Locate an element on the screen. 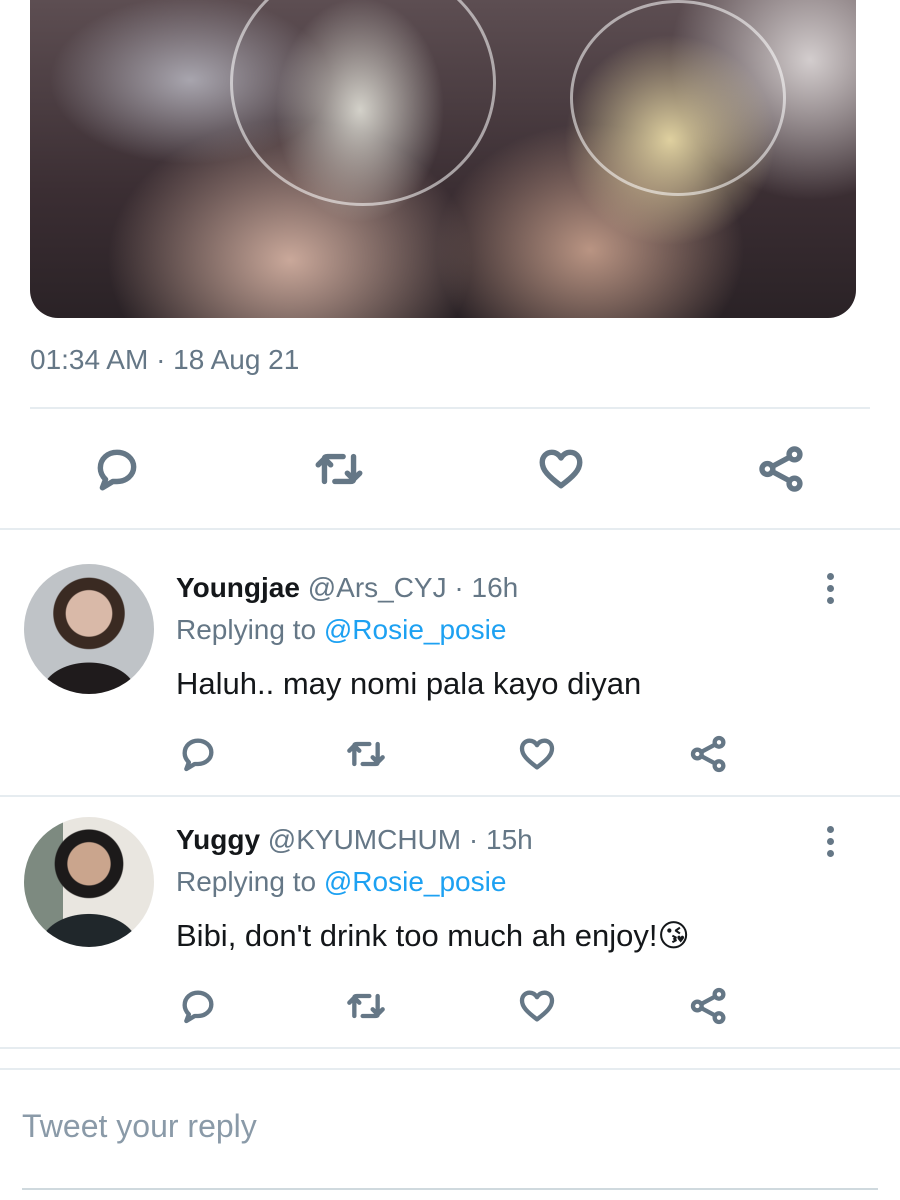 Image resolution: width=900 pixels, height=1200 pixels. reply-input-underline is located at coordinates (450, 1189).